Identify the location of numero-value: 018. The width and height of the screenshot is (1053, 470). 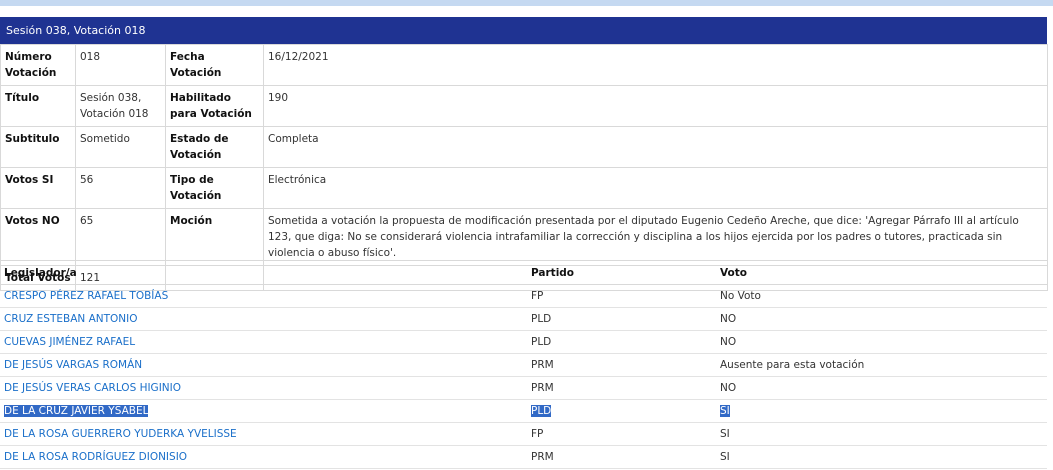
(120, 65).